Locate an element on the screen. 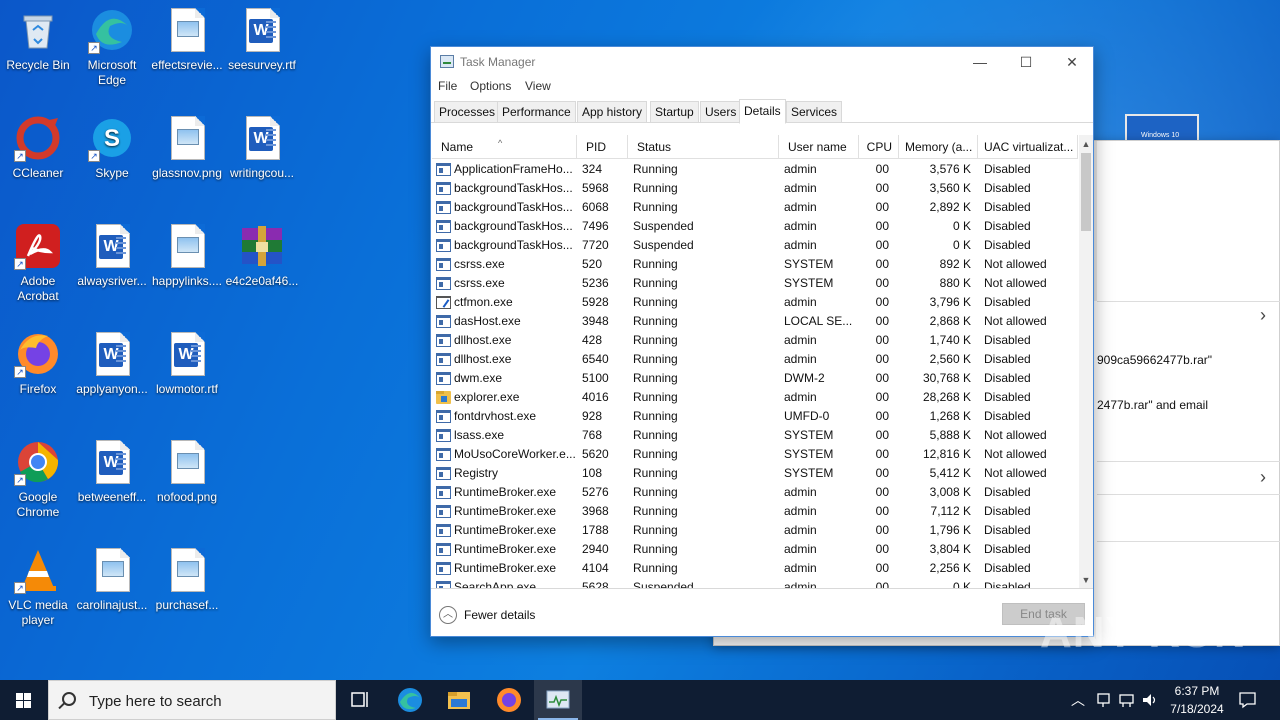 The height and width of the screenshot is (720, 1280). desktop-icon: ↗ Adobe Acrobat is located at coordinates (38, 263).